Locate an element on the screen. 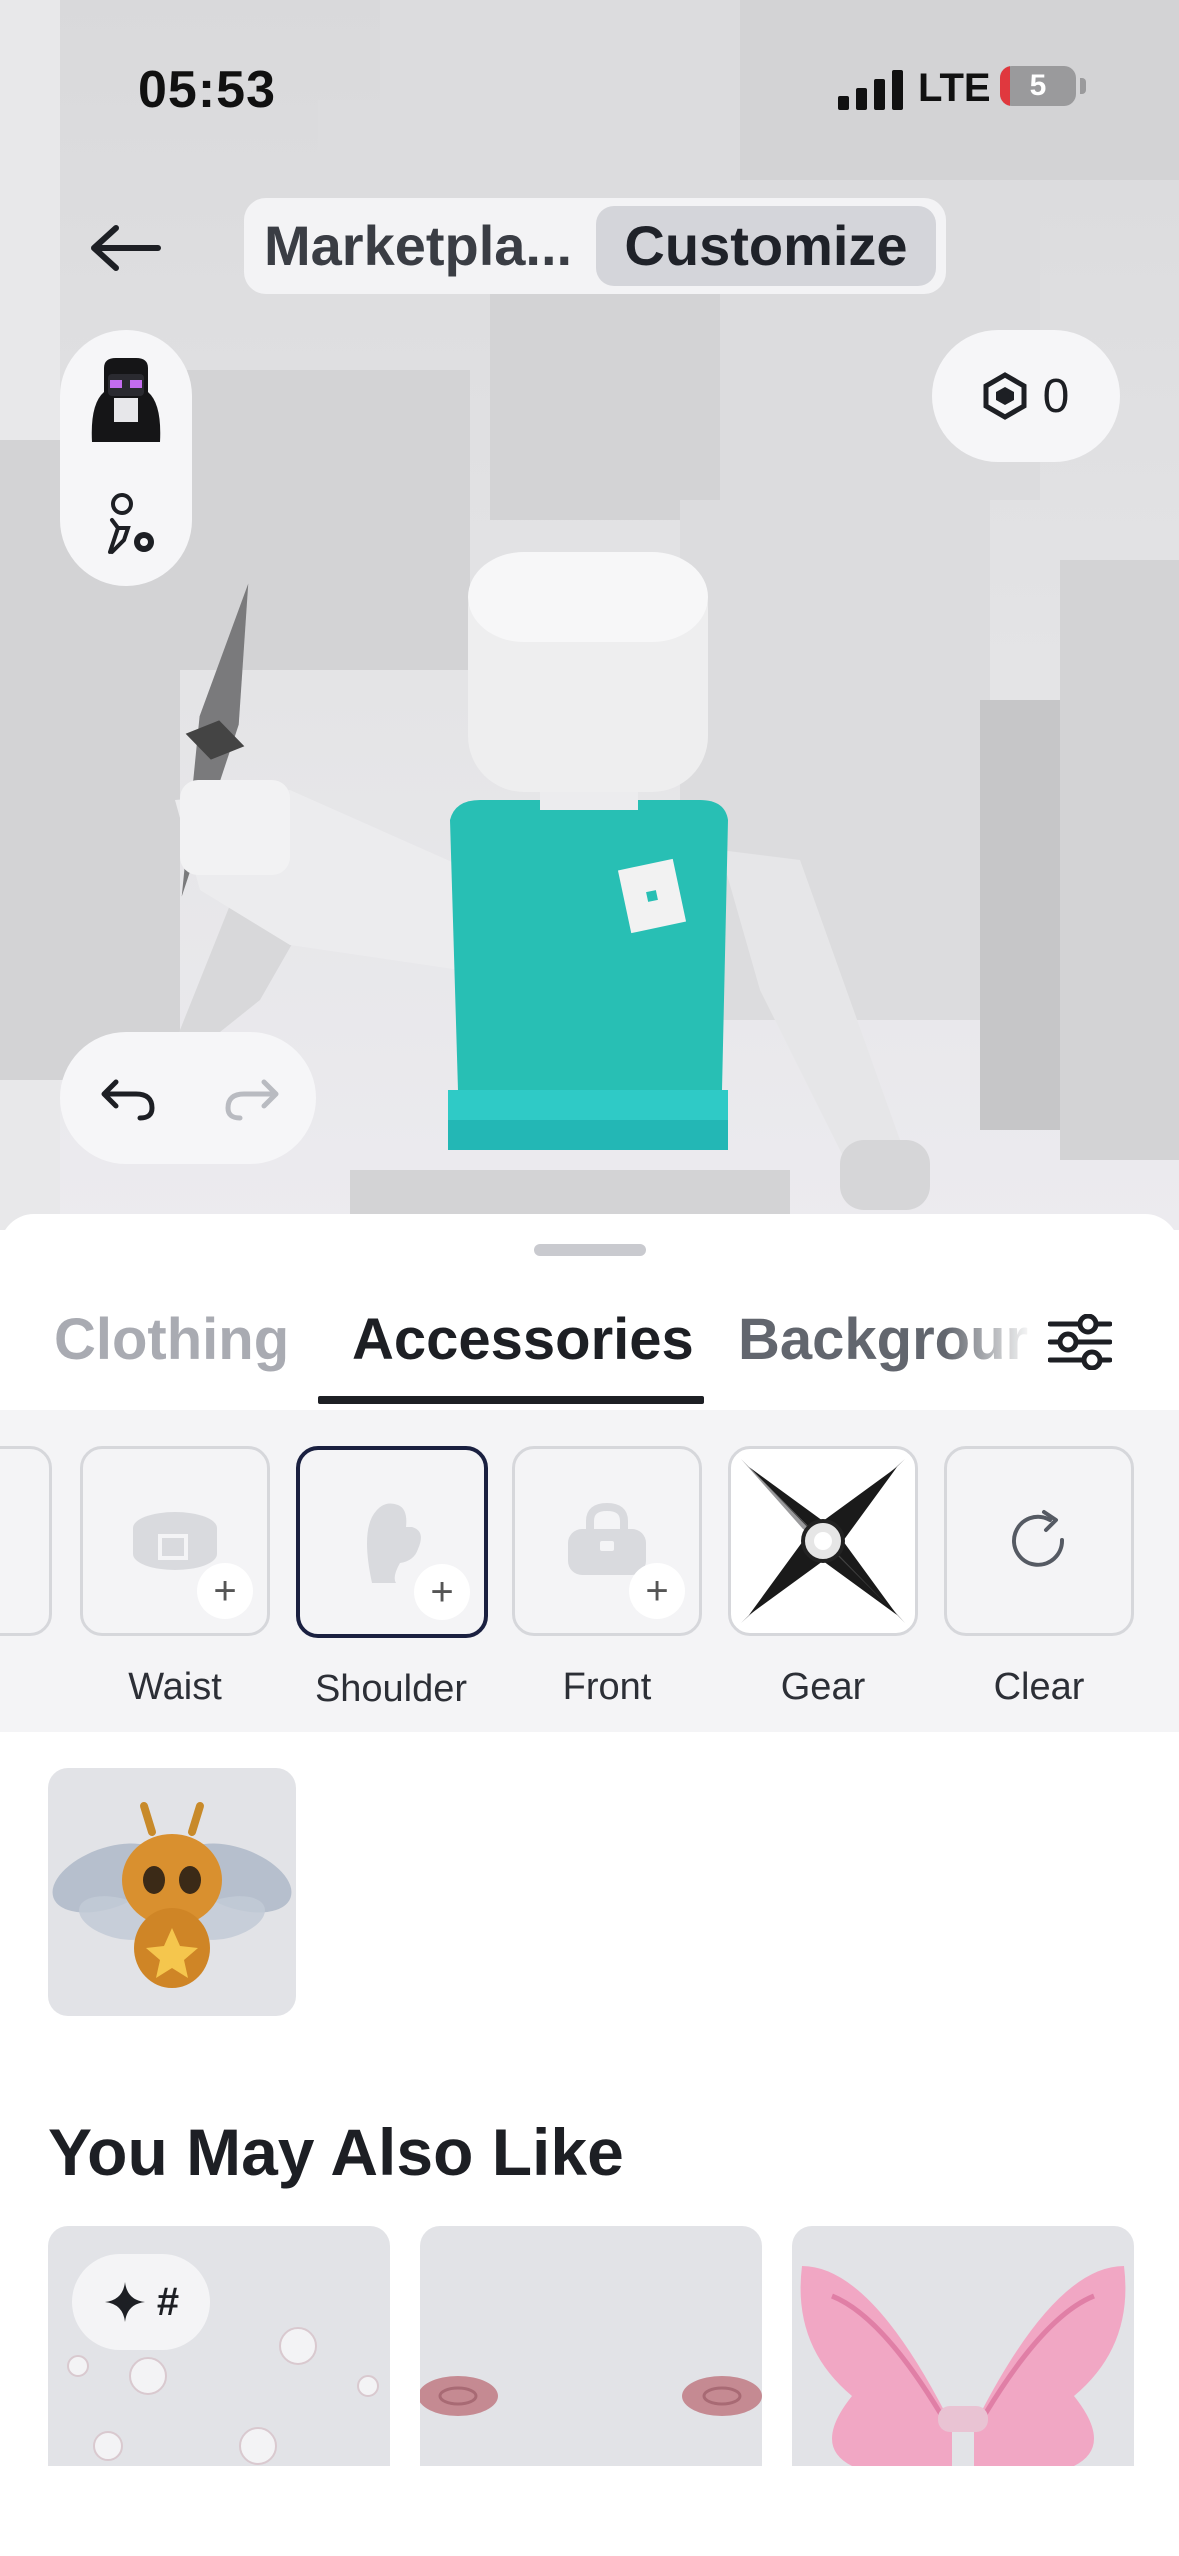  robux-balance: 0 is located at coordinates (1026, 396).